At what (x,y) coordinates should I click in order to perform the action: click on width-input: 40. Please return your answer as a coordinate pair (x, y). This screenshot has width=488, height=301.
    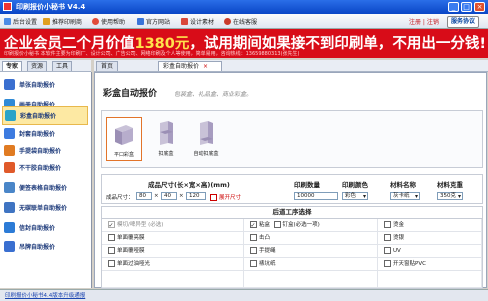
    Looking at the image, I should click on (169, 196).